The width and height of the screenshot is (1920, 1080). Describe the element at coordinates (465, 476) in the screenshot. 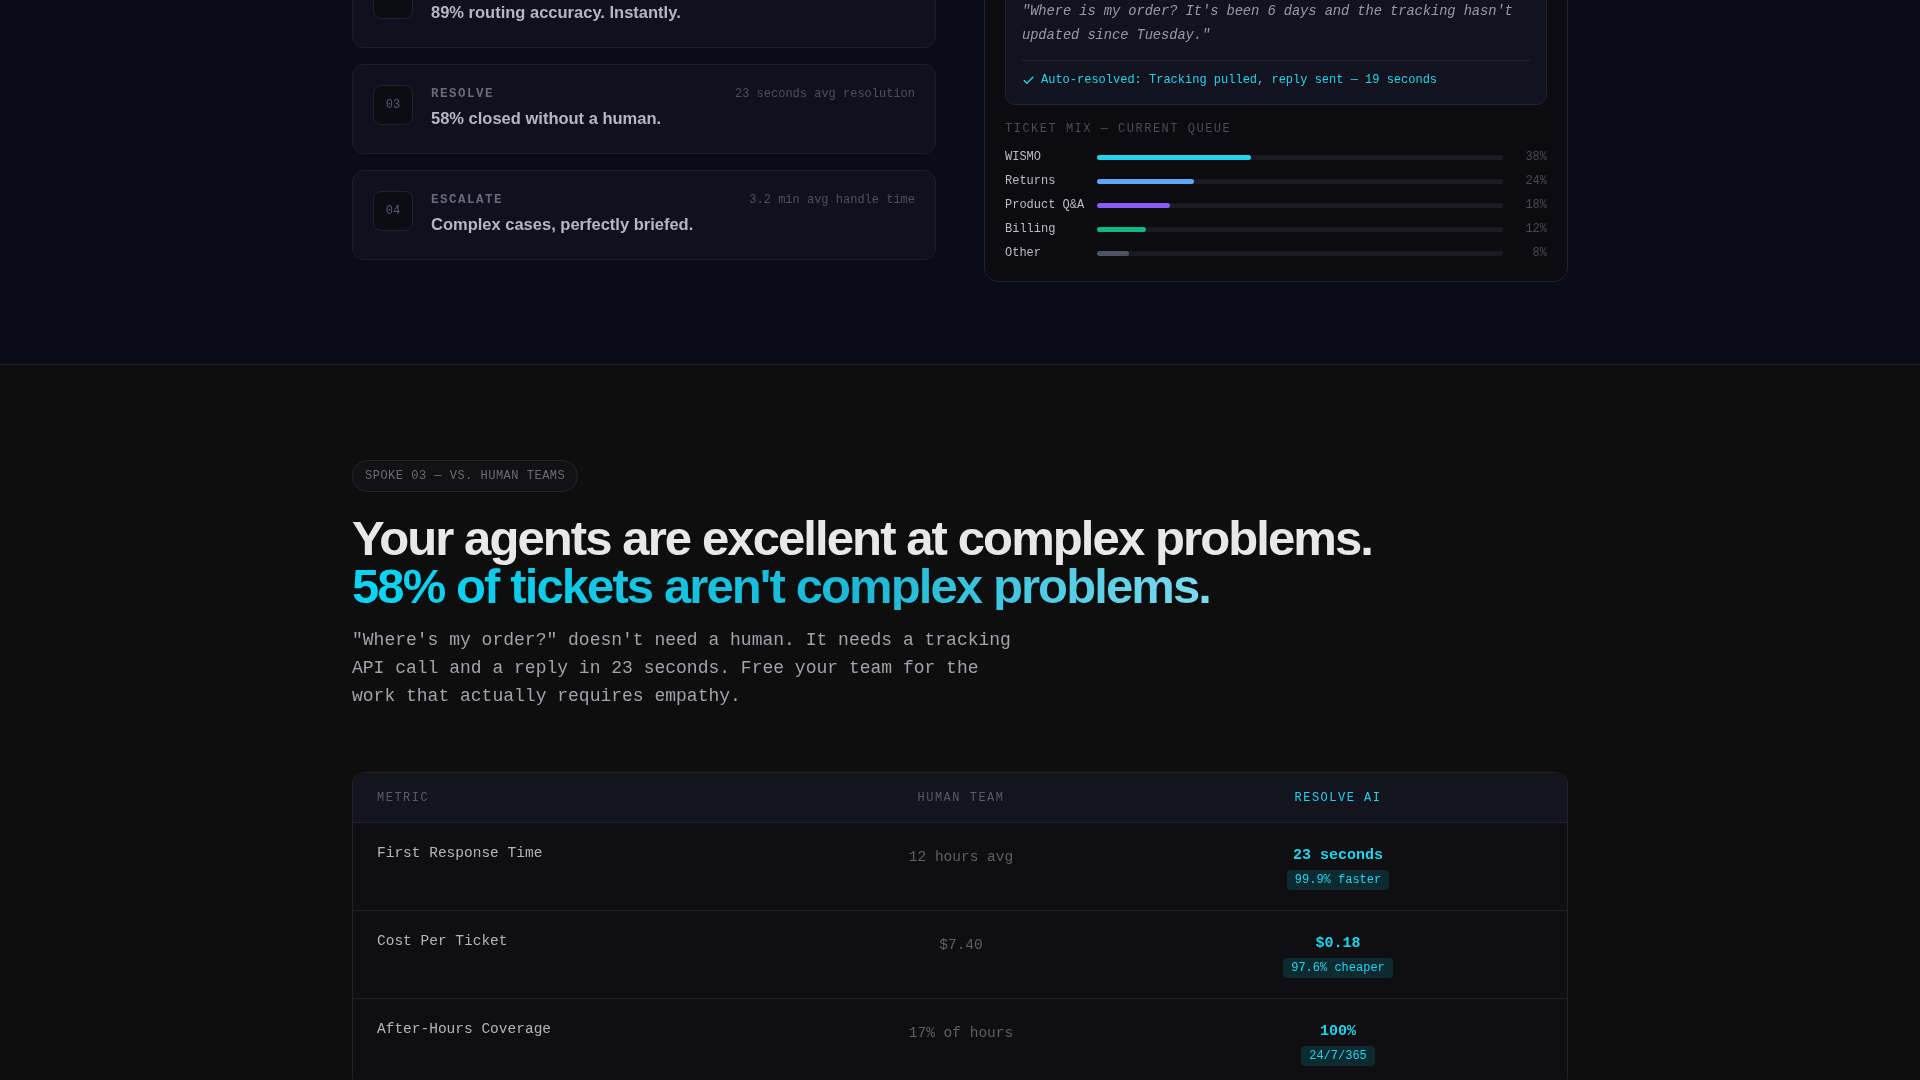

I see `section-badge: SPOKE 03 — VS. HUMAN TEAMS` at that location.